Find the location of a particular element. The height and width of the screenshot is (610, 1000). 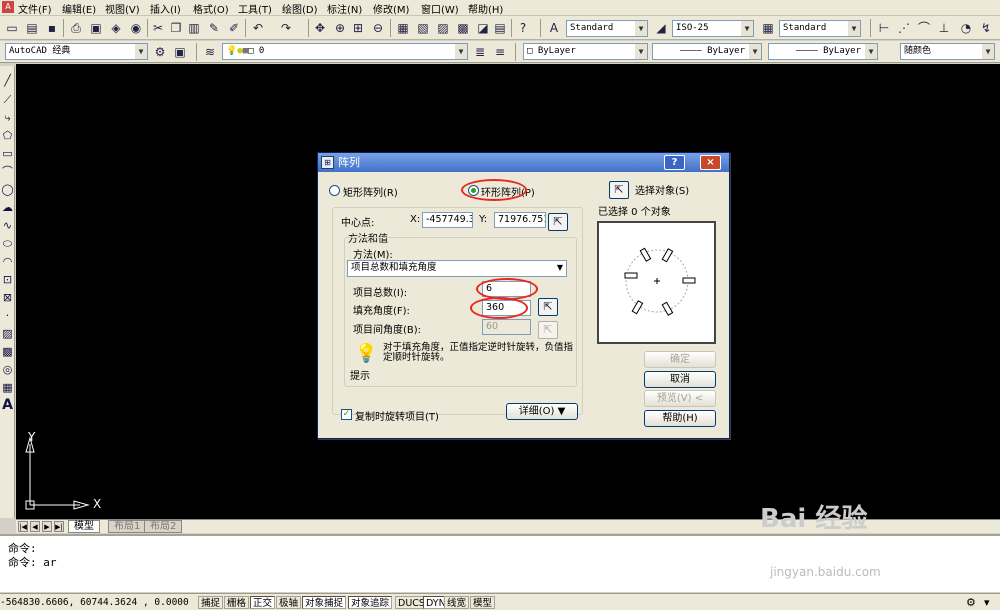

zoom-previous-icon: ⊖ is located at coordinates (378, 28).